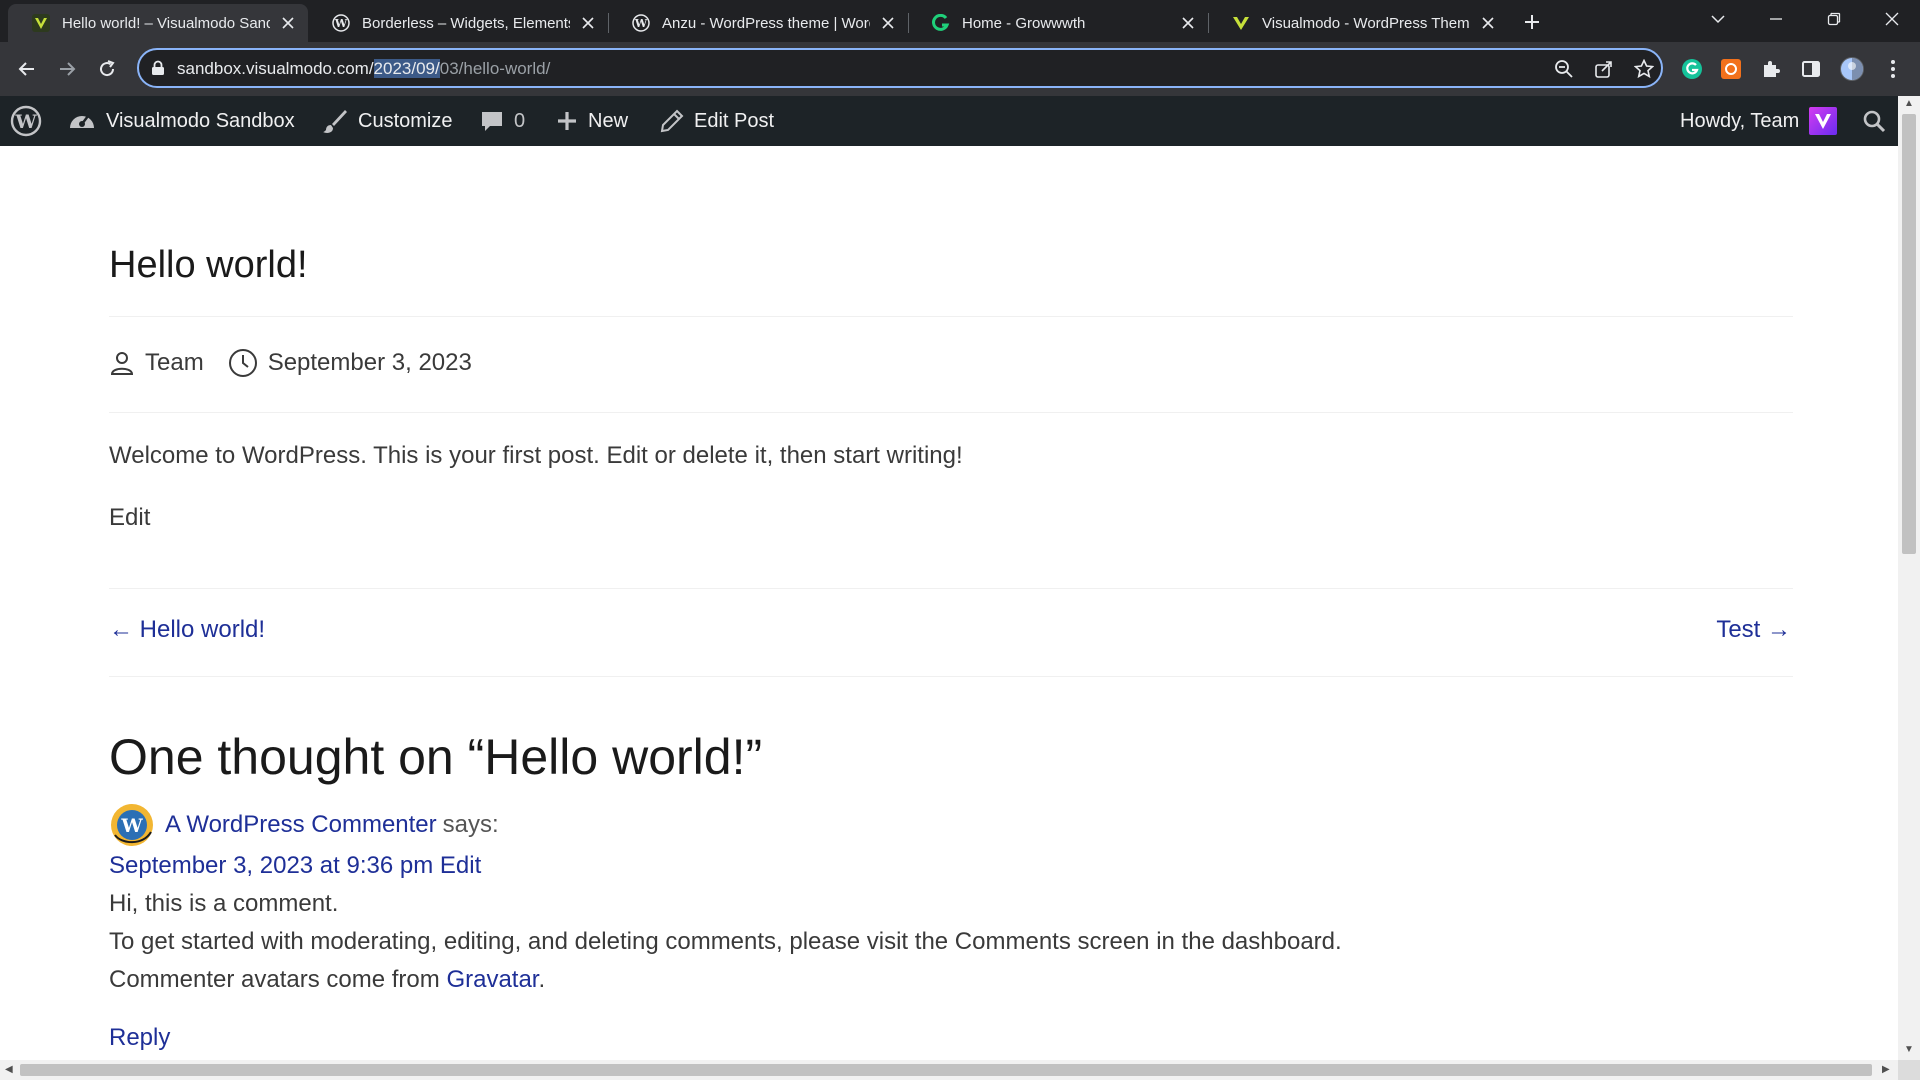 This screenshot has height=1080, width=1920. I want to click on share-icon, so click(1604, 69).